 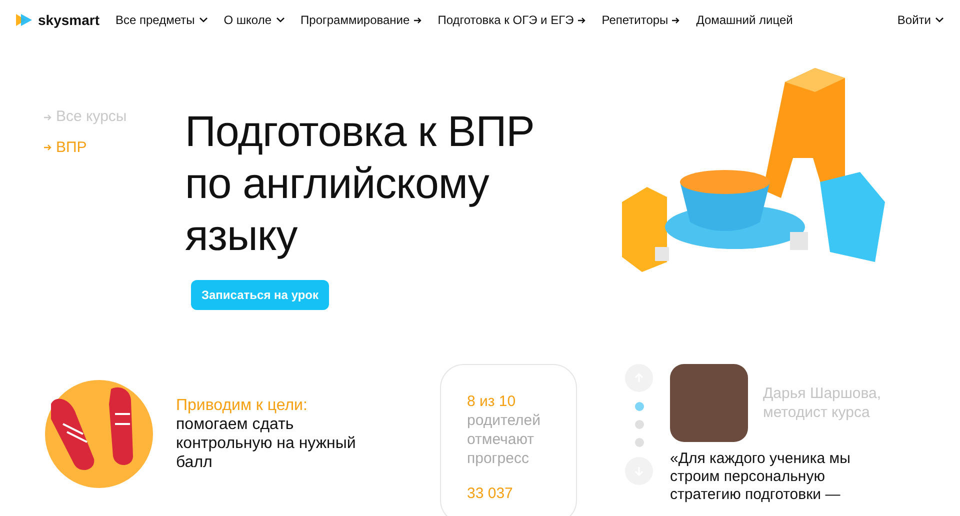 I want to click on nav-link: Подготовка к ОГЭ и ЕГЭ, so click(x=512, y=20).